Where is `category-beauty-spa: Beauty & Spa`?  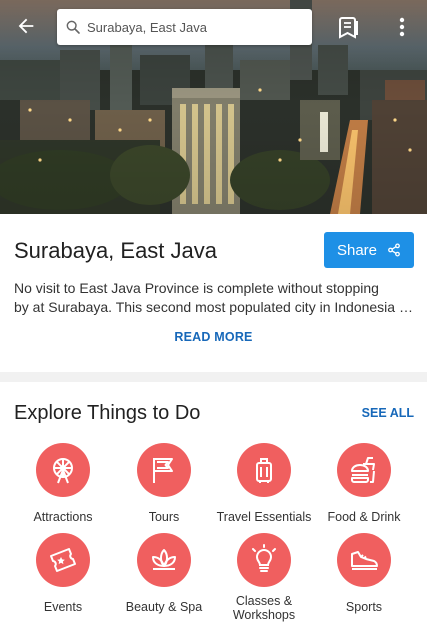 category-beauty-spa: Beauty & Spa is located at coordinates (164, 573).